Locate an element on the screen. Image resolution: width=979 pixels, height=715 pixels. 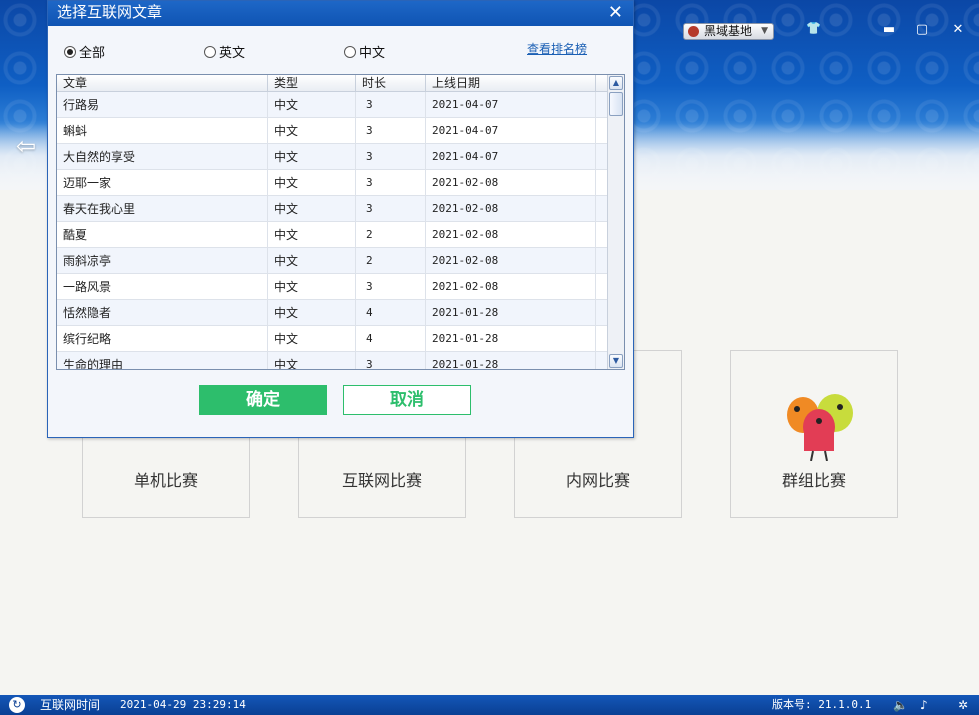
close-window-icon: ✕ is located at coordinates (958, 30).